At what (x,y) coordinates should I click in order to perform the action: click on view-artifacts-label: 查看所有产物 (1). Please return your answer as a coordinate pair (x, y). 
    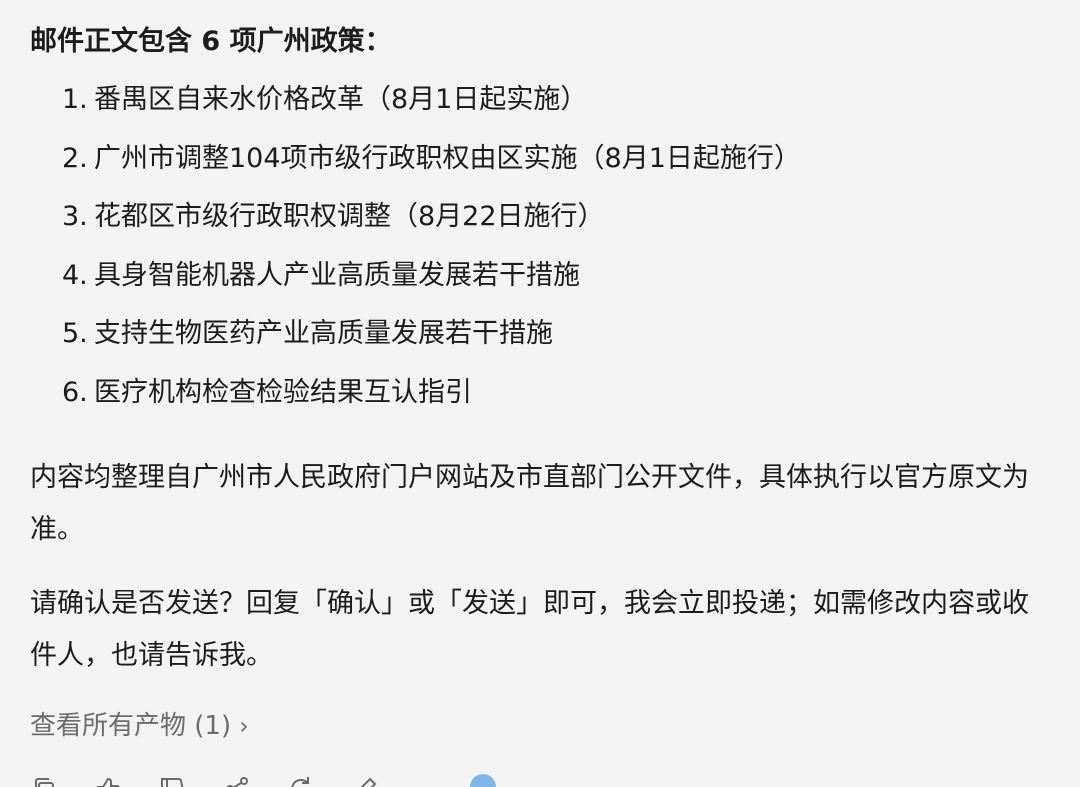
    Looking at the image, I should click on (131, 726).